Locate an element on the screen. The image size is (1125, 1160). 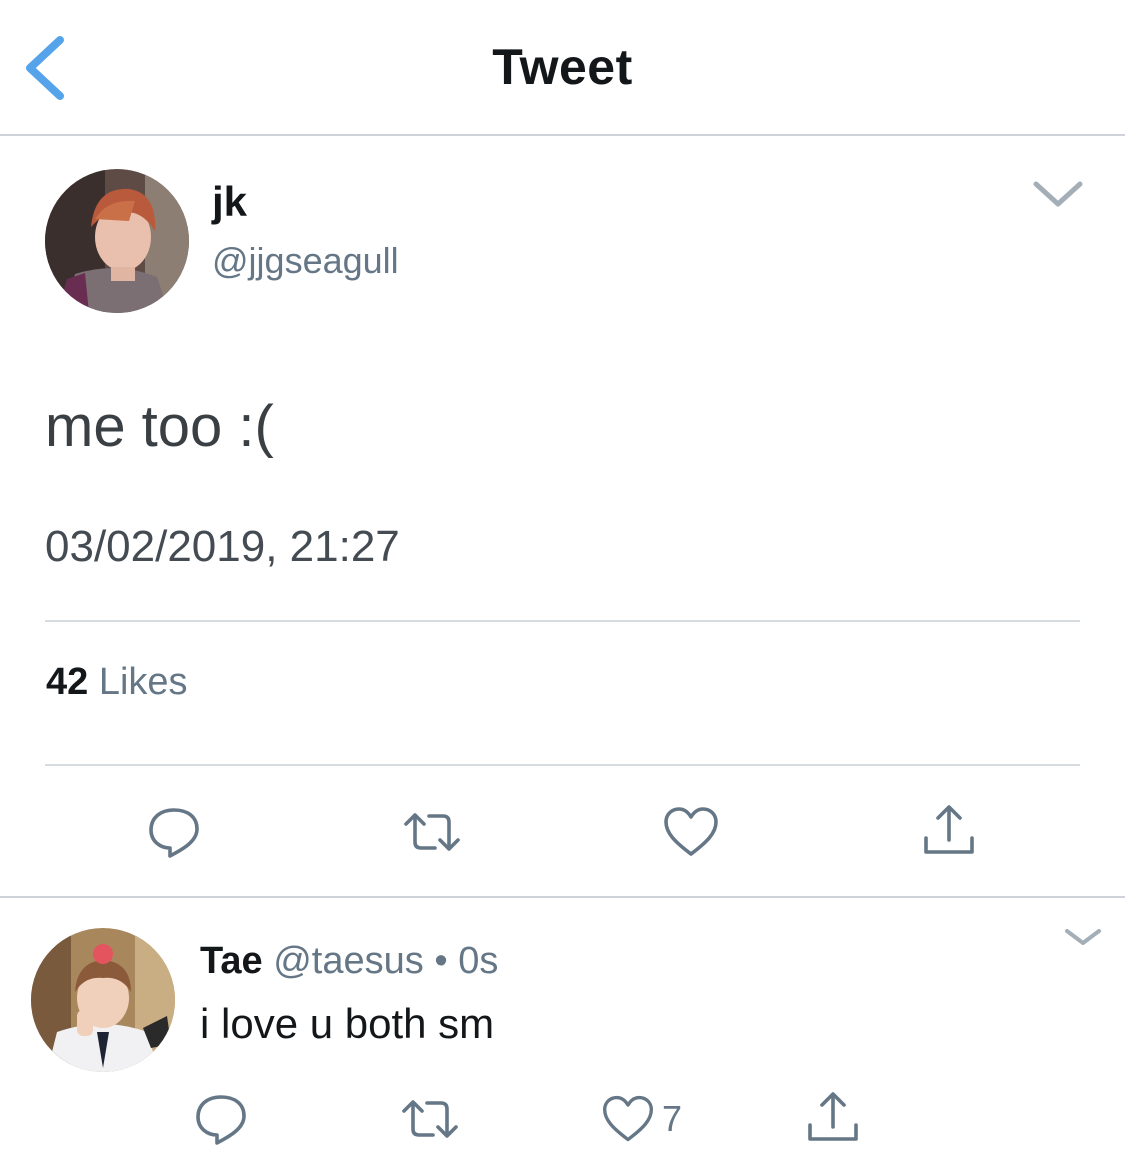
reply-like-button: 7 is located at coordinates (641, 1119).